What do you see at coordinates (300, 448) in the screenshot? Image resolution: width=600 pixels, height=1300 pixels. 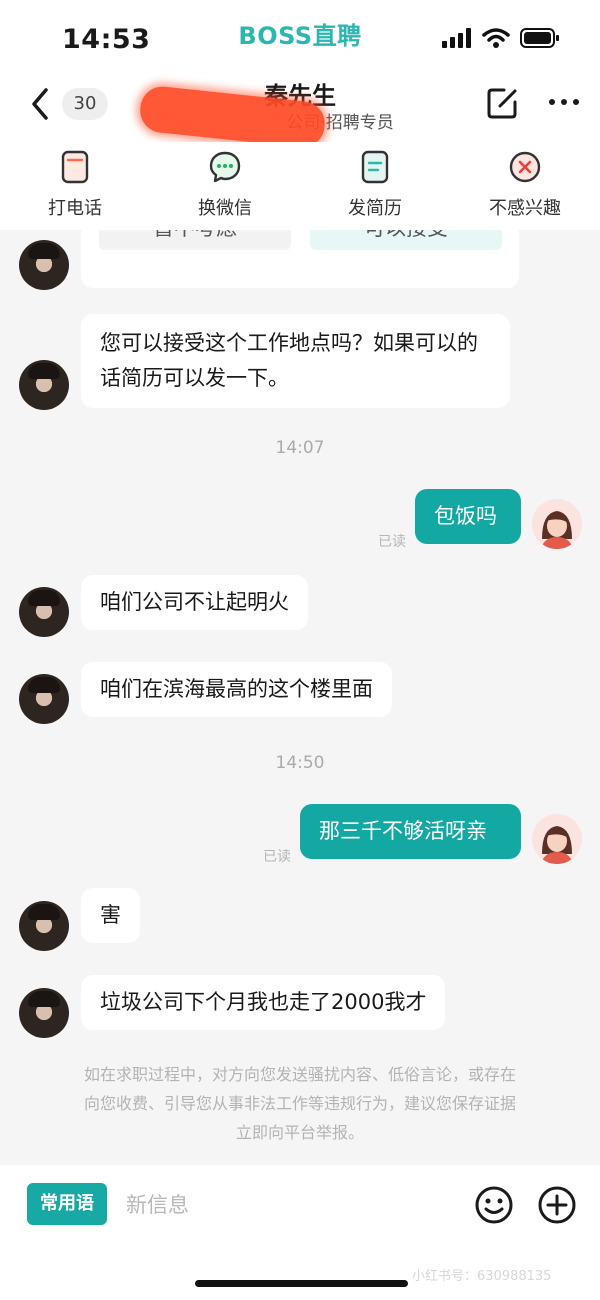 I see `message-timestamp: 14:07` at bounding box center [300, 448].